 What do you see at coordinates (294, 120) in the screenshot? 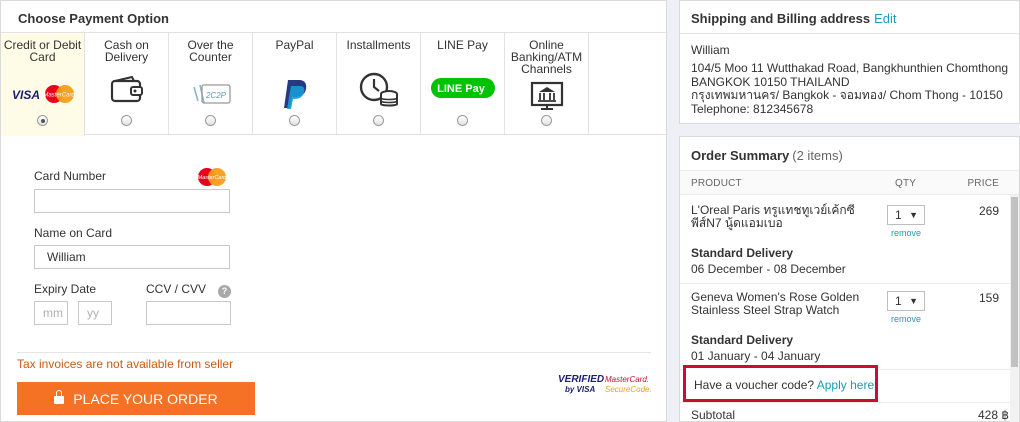
I see `payment-radio-paypal` at bounding box center [294, 120].